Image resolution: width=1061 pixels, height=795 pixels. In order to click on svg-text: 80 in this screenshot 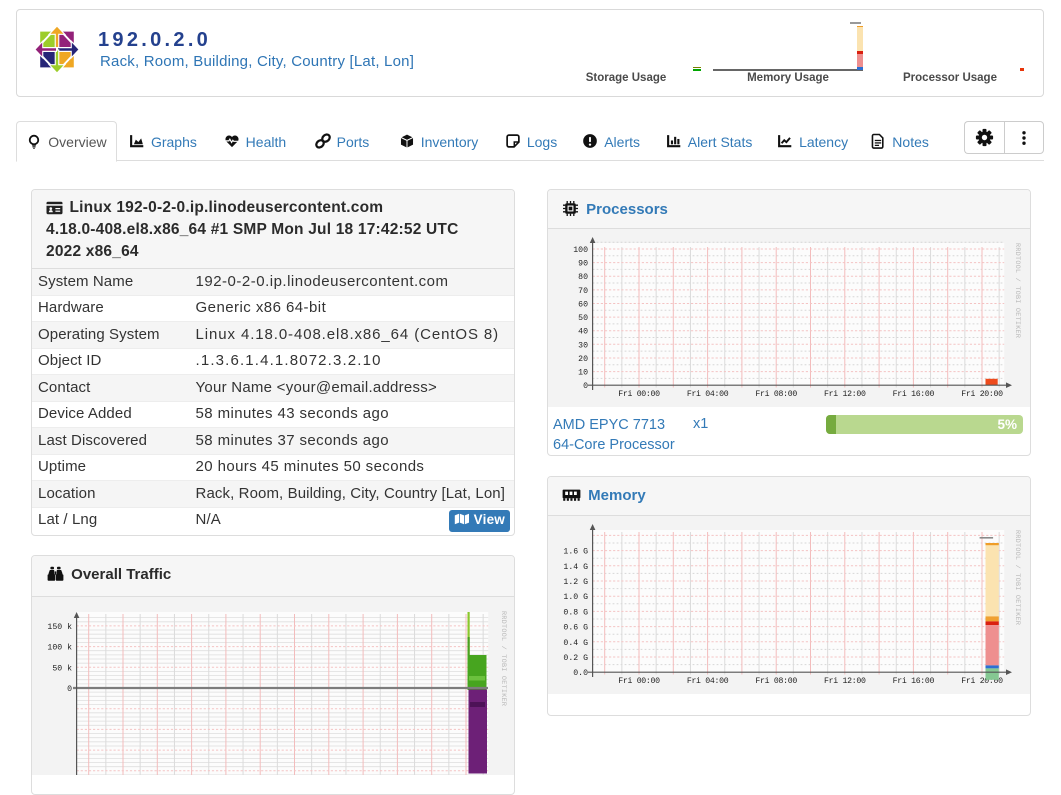, I will do `click(583, 277)`.